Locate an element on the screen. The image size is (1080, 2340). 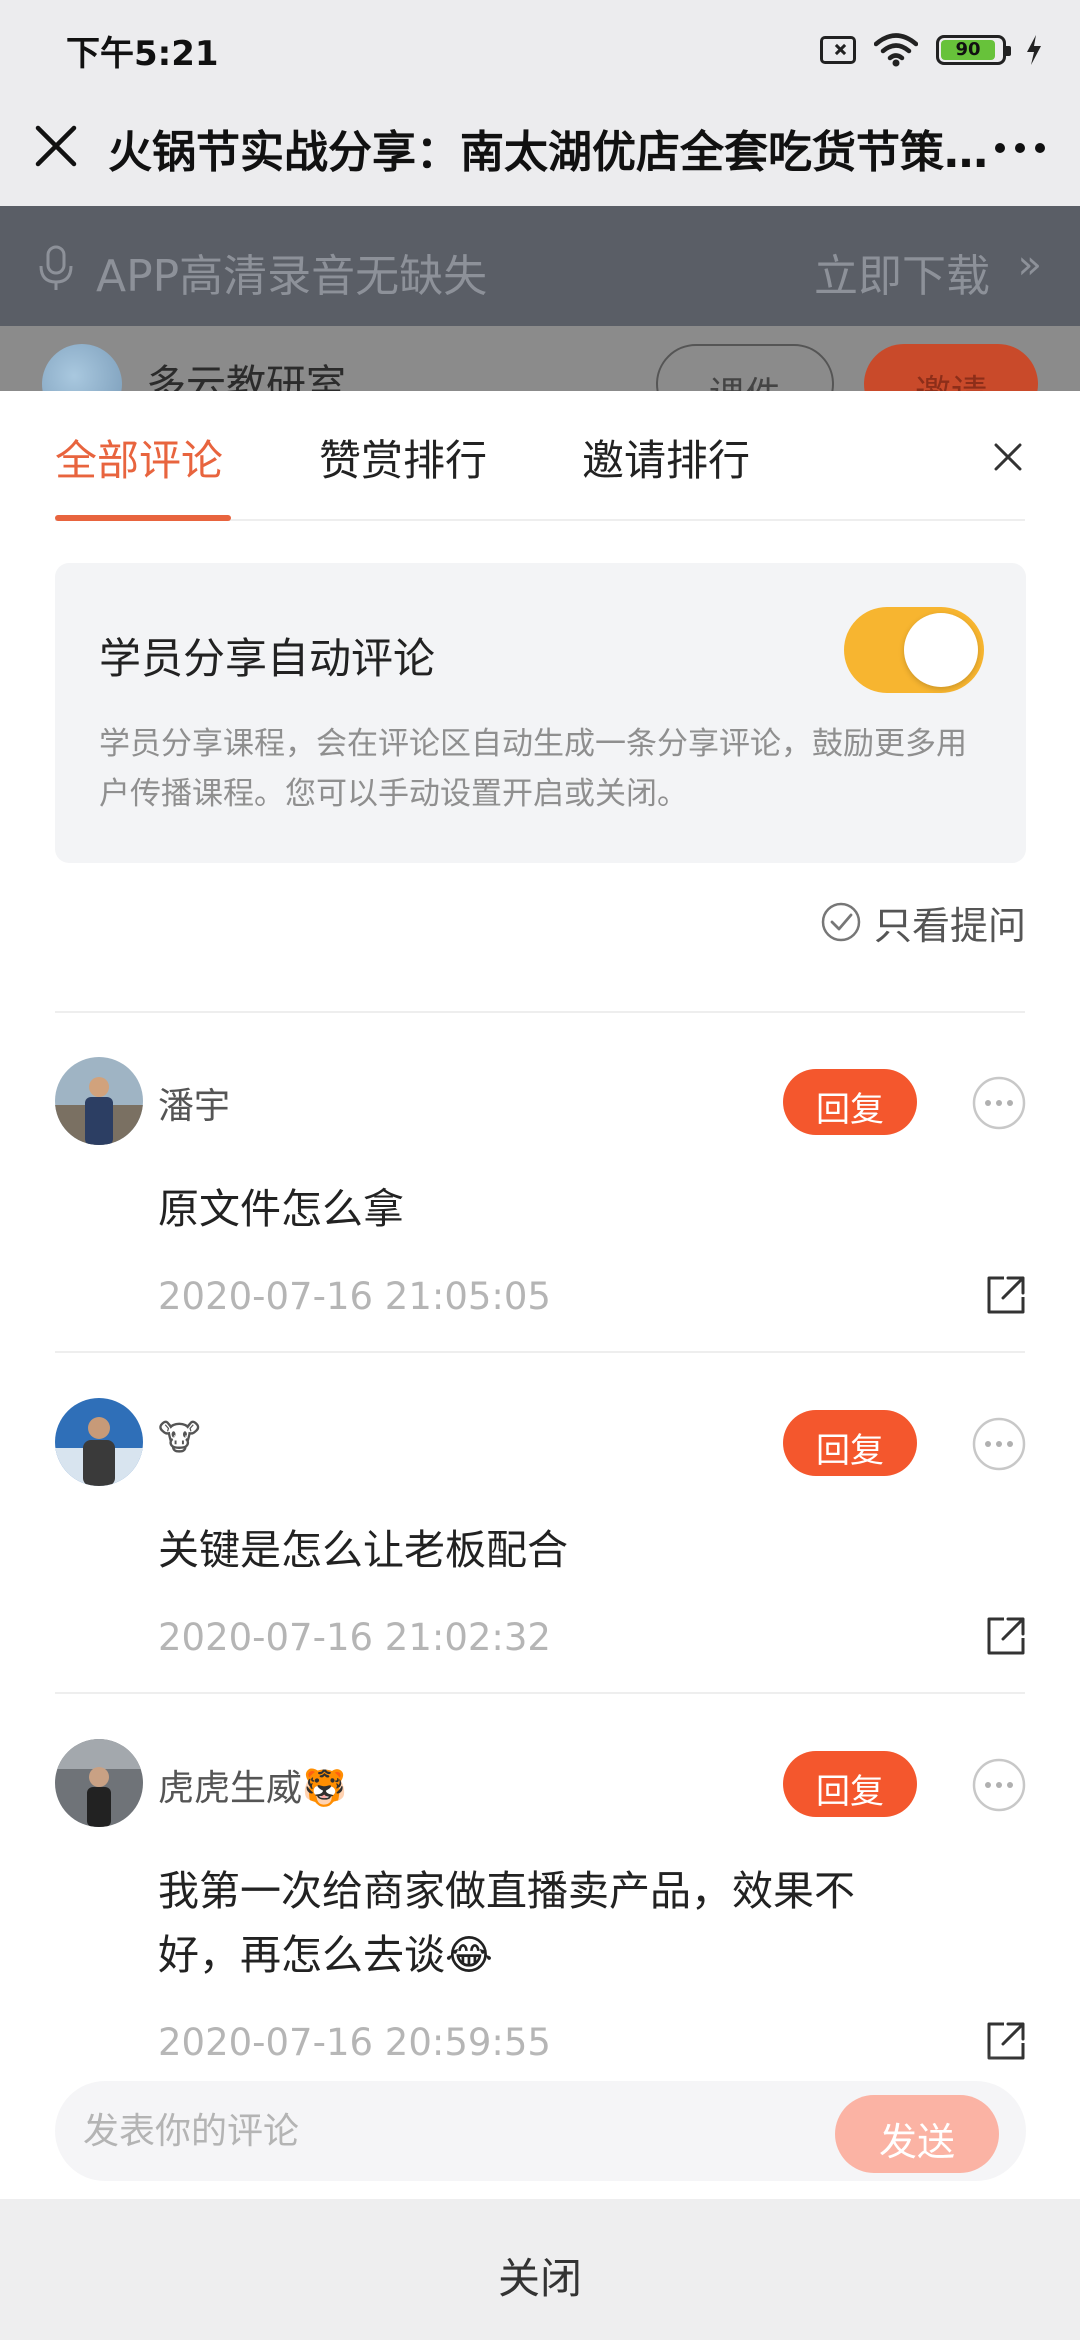
invite-button-label: 邀请 is located at coordinates (951, 377).